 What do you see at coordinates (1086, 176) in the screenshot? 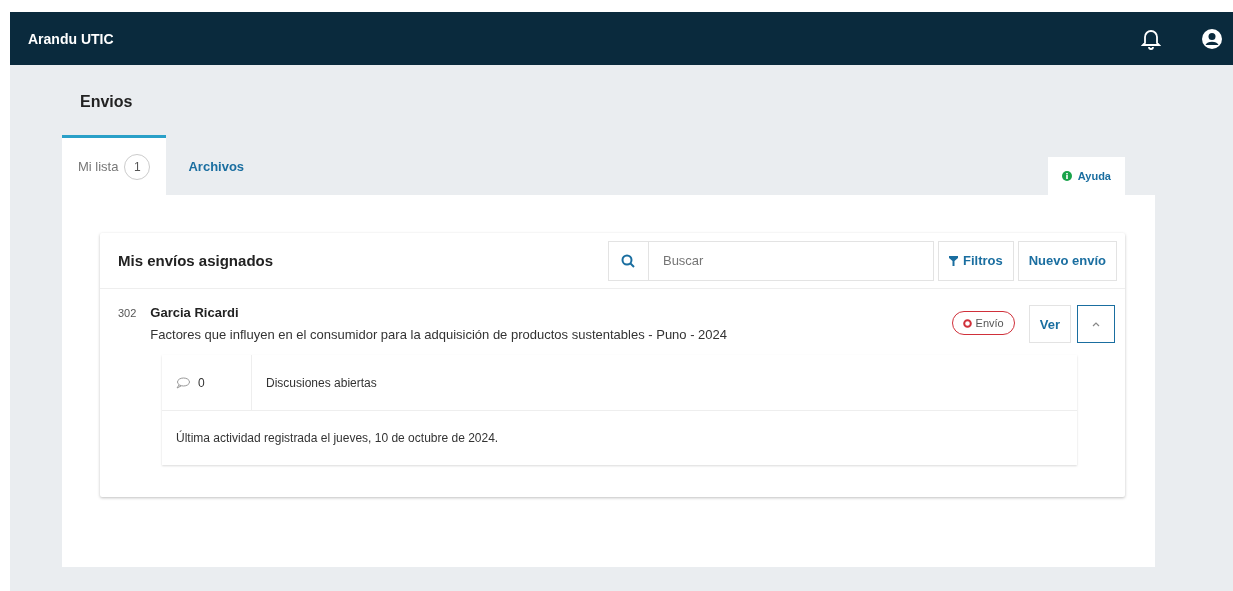
I see `help-tab: Ayuda` at bounding box center [1086, 176].